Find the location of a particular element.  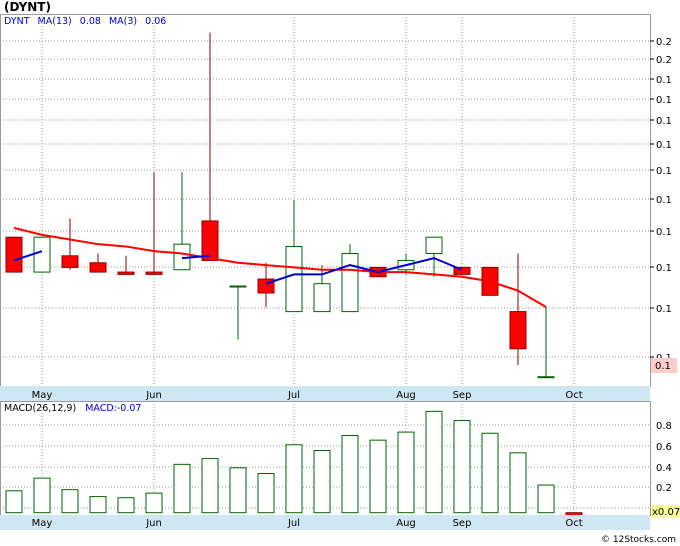

macd-tick-label: 0.4 is located at coordinates (664, 468).